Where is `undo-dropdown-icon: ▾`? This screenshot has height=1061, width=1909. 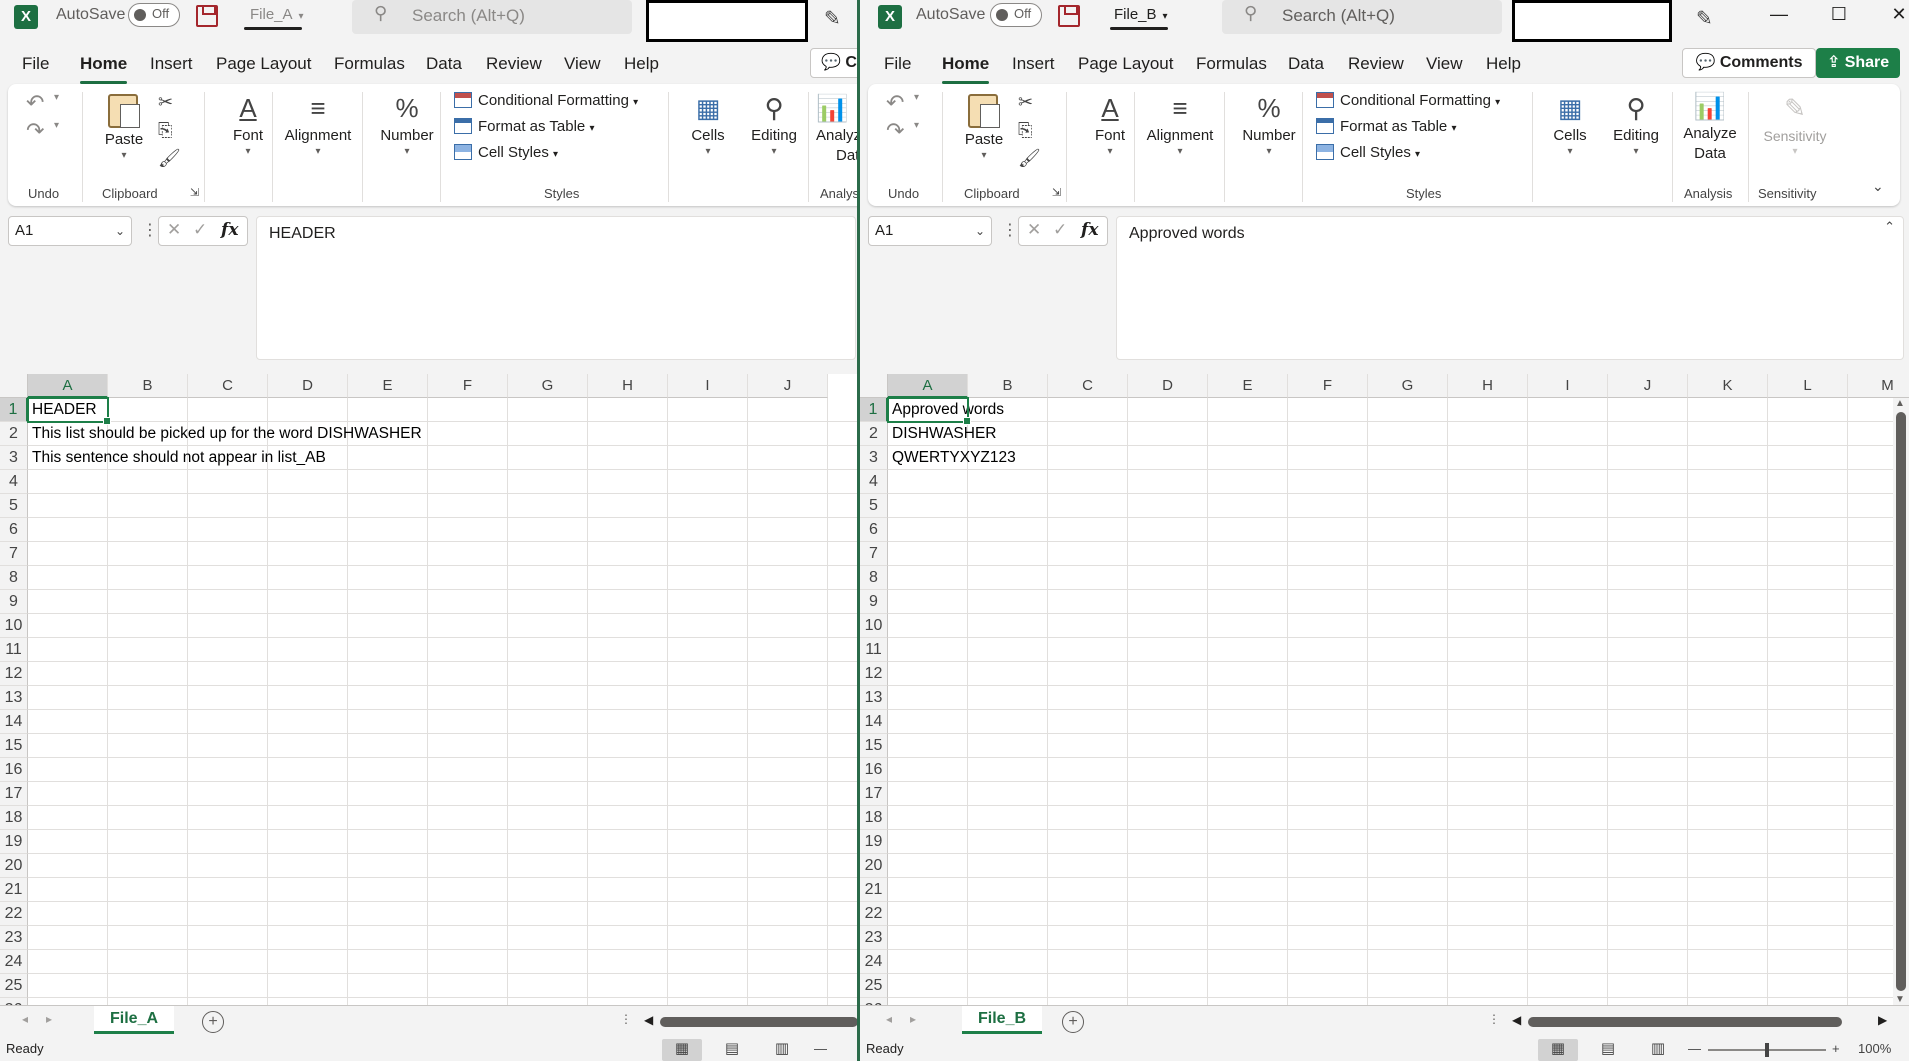
undo-dropdown-icon: ▾ is located at coordinates (916, 97).